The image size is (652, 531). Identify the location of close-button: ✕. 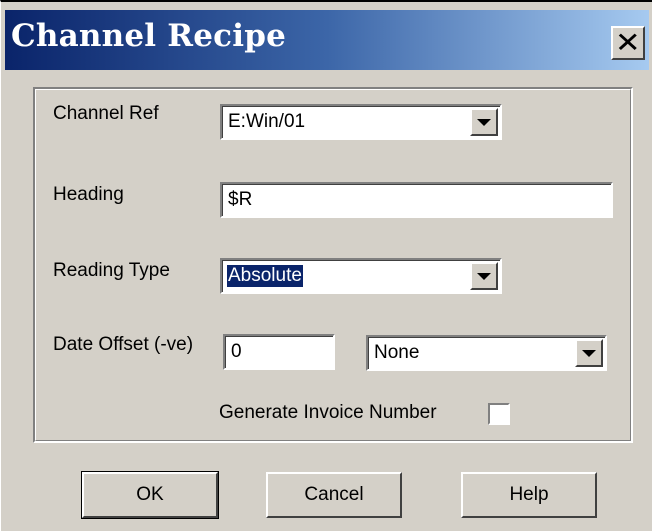
(628, 43).